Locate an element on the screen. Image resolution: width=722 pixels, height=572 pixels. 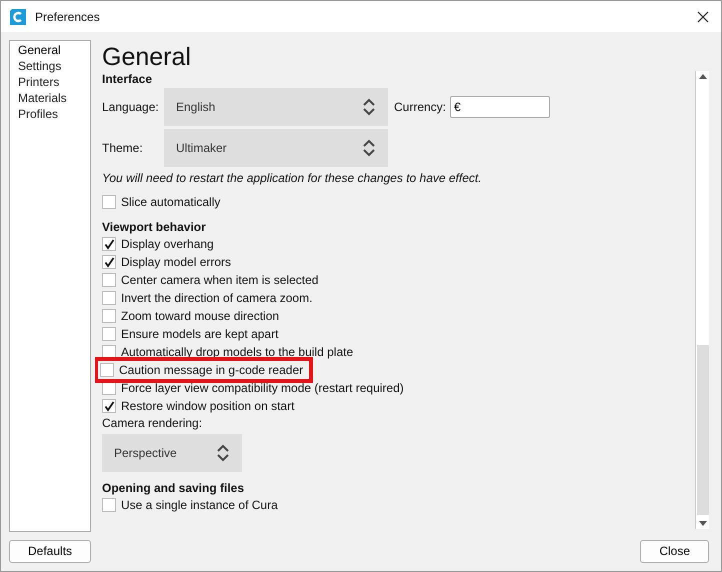
section-heading: Viewport behavior is located at coordinates (154, 227).